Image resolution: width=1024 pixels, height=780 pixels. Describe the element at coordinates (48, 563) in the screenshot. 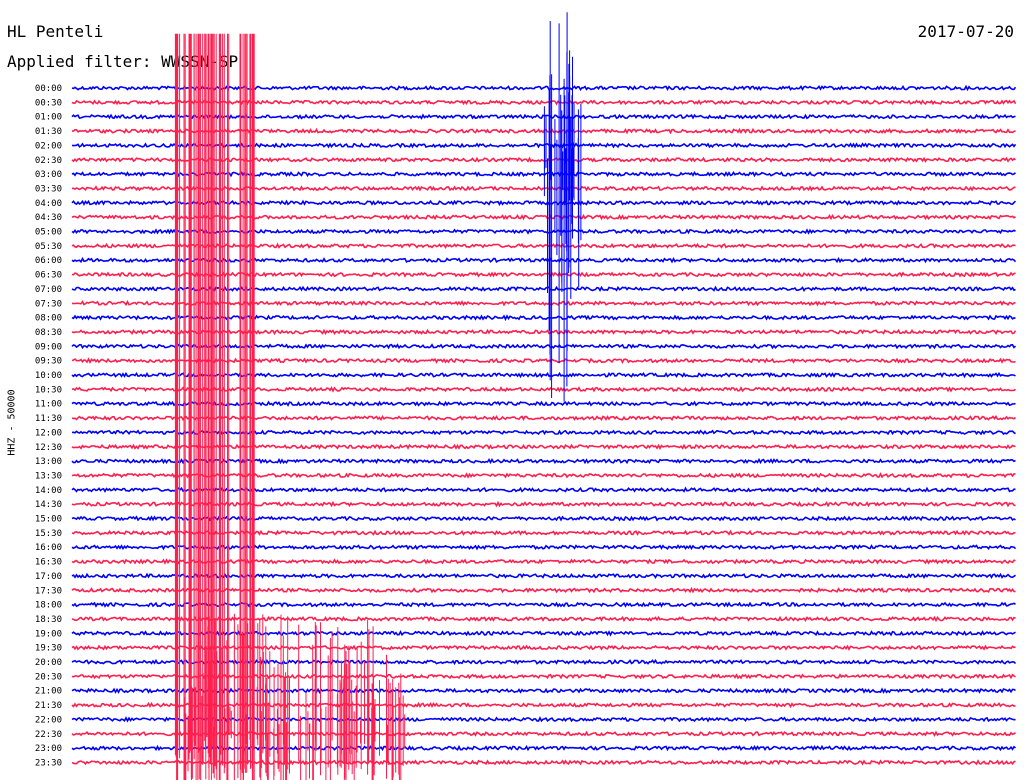

I see `time-tick-label: 16:30` at that location.